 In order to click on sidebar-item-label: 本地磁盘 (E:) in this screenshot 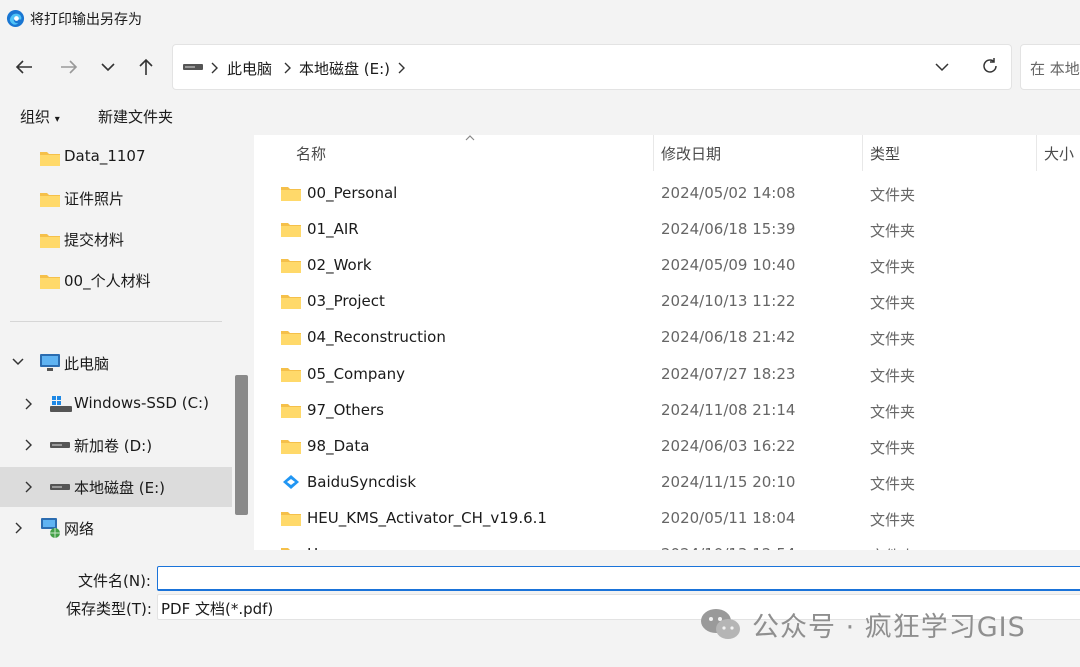, I will do `click(120, 488)`.